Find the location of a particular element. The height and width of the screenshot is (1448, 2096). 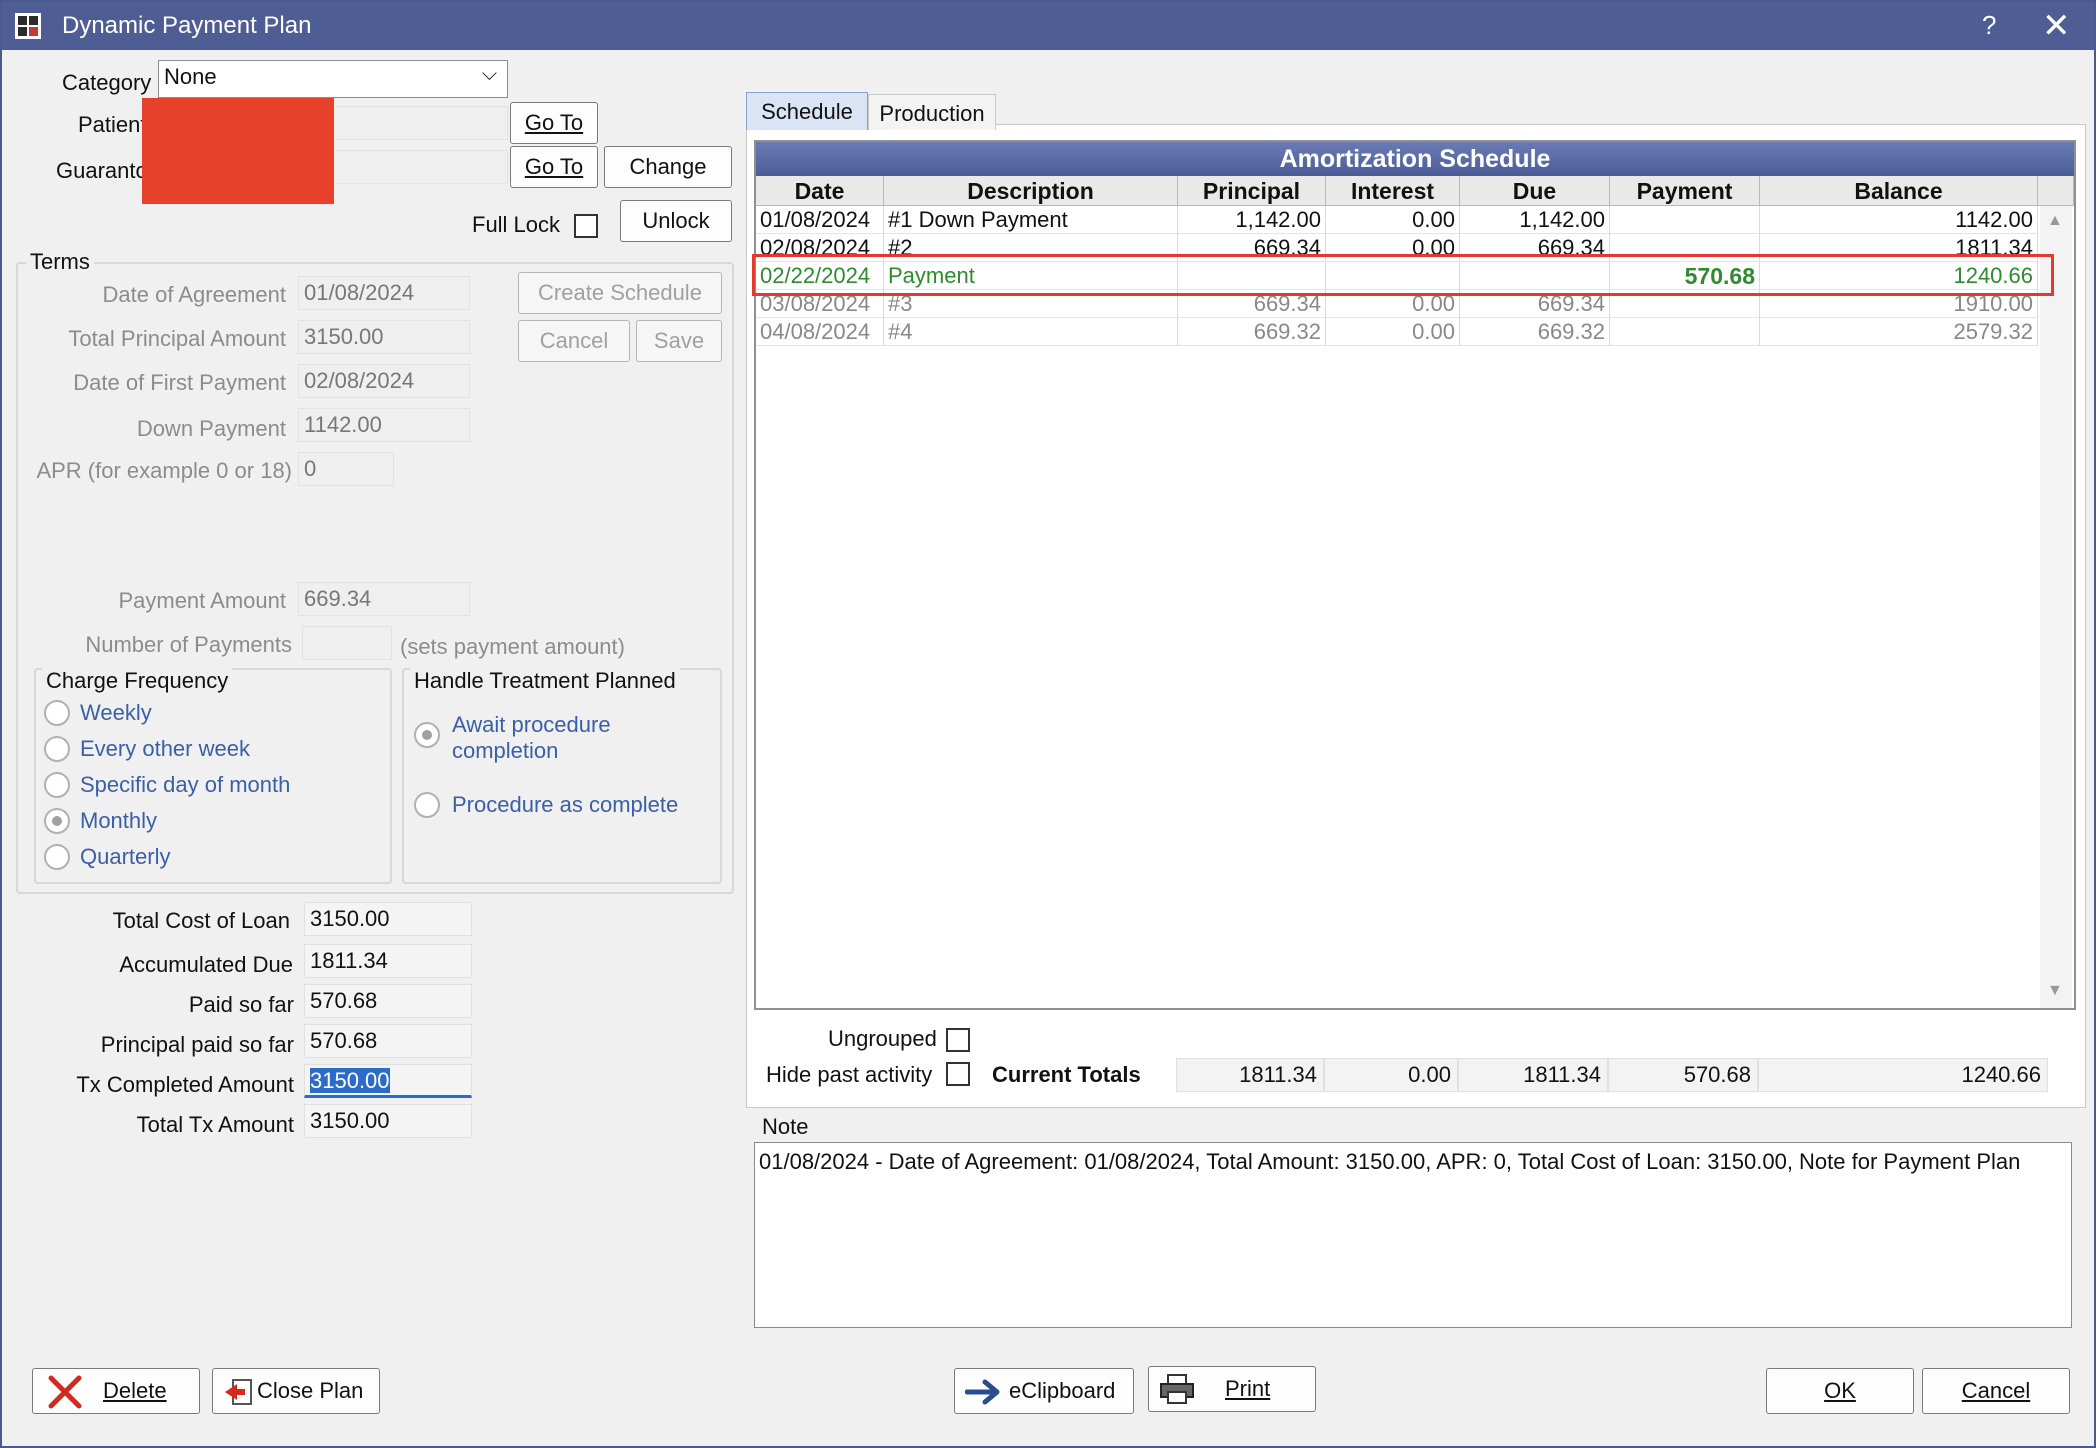

tab-schedule-label: Schedule is located at coordinates (807, 111).